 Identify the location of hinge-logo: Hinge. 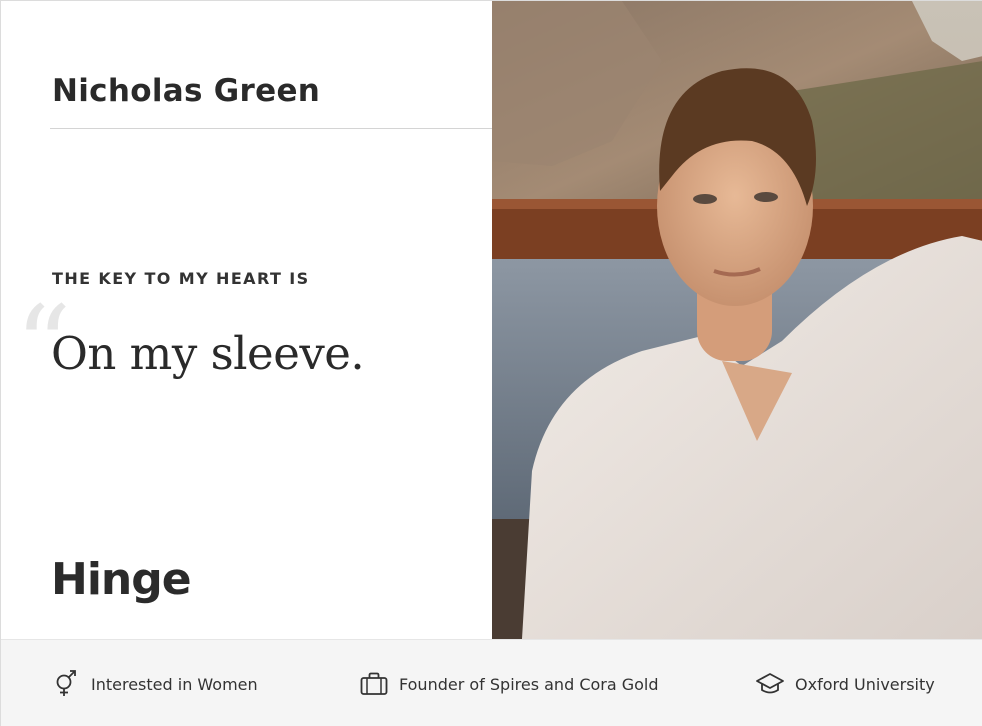
(121, 579).